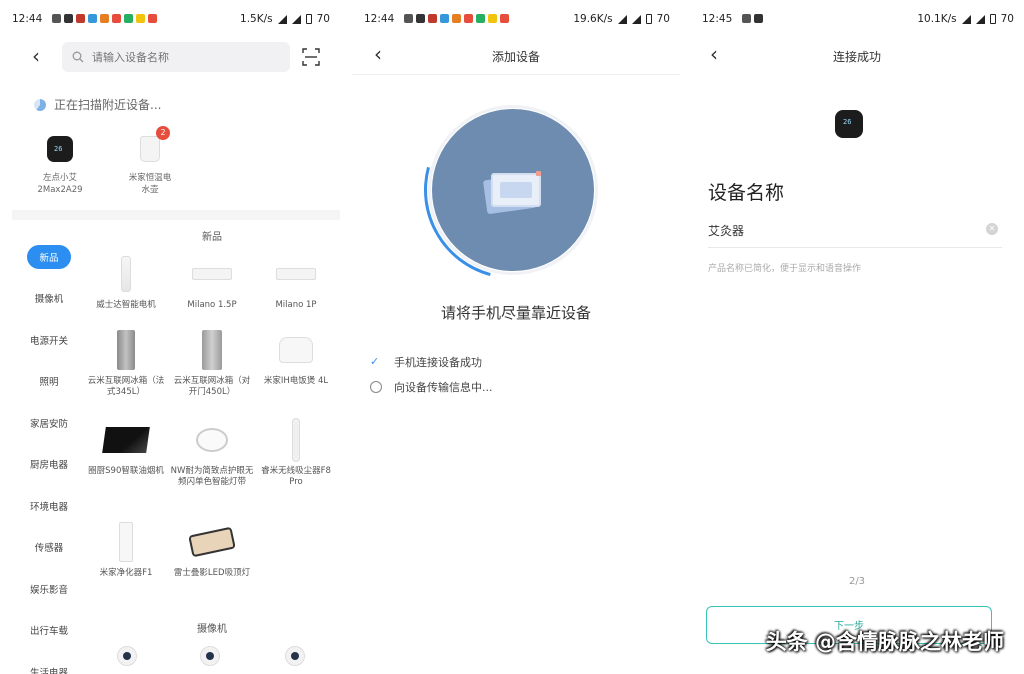 The image size is (1024, 674). Describe the element at coordinates (856, 57) in the screenshot. I see `page-title: 连接成功` at that location.